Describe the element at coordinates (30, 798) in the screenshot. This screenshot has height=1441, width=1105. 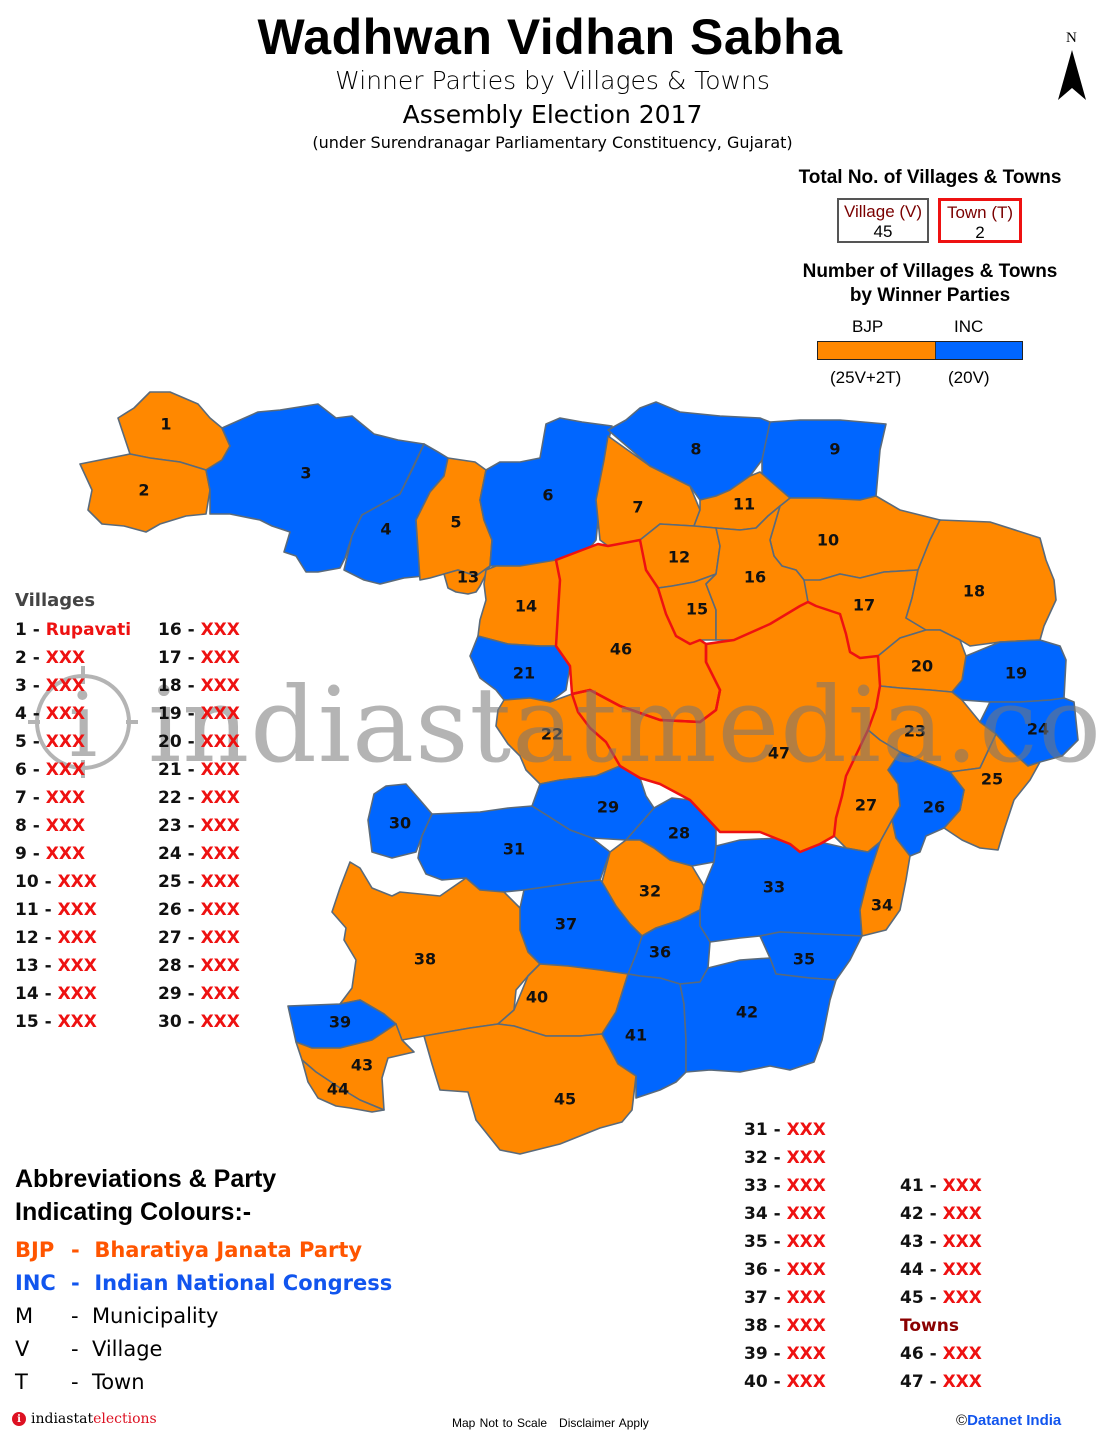
I see `list-item-number: 7 -` at that location.